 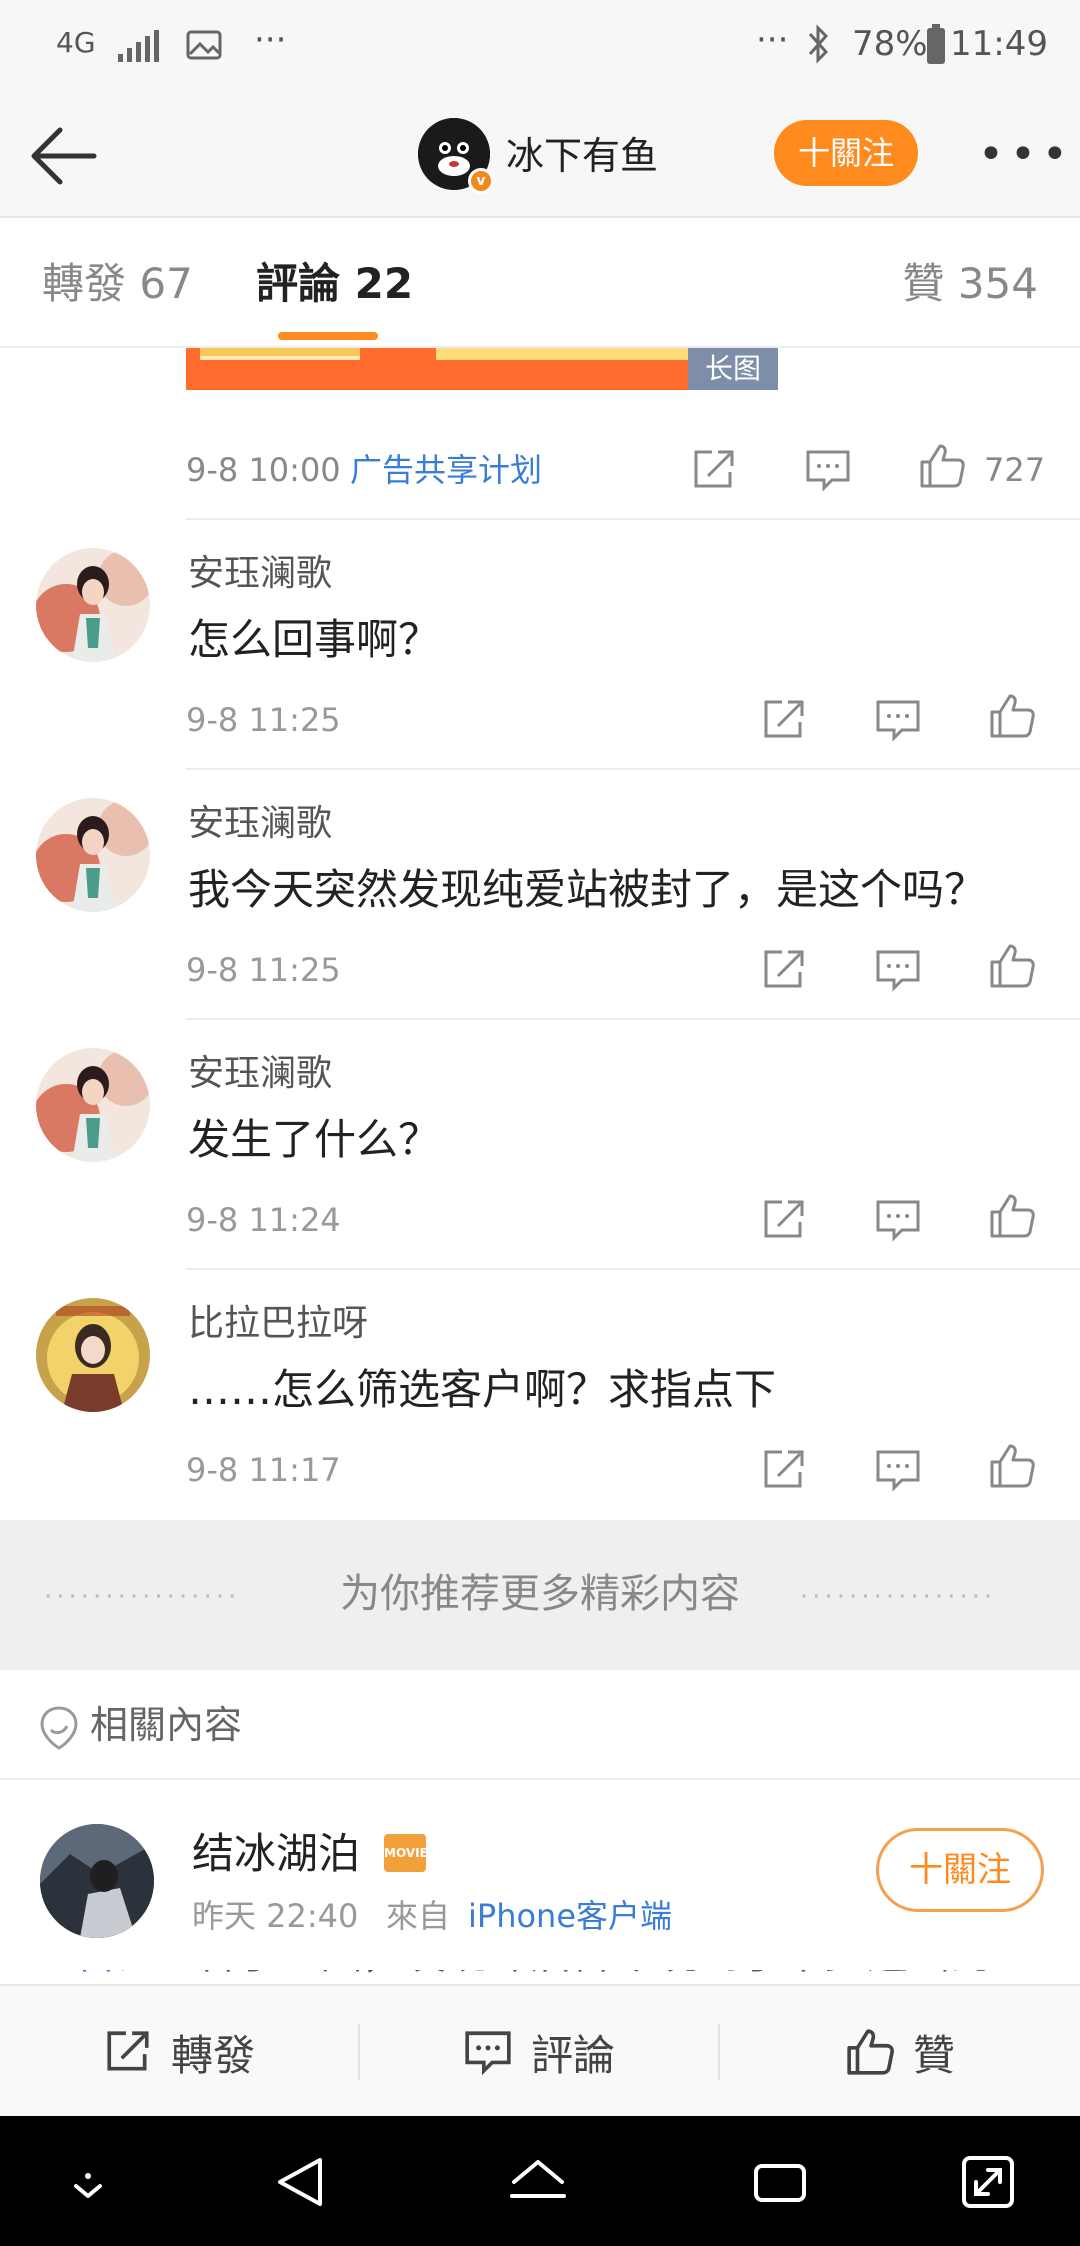 I want to click on related-post-text: #晋江#看了一圈，发现昨后群今晚到了不少造谣的, so click(x=540, y=1977).